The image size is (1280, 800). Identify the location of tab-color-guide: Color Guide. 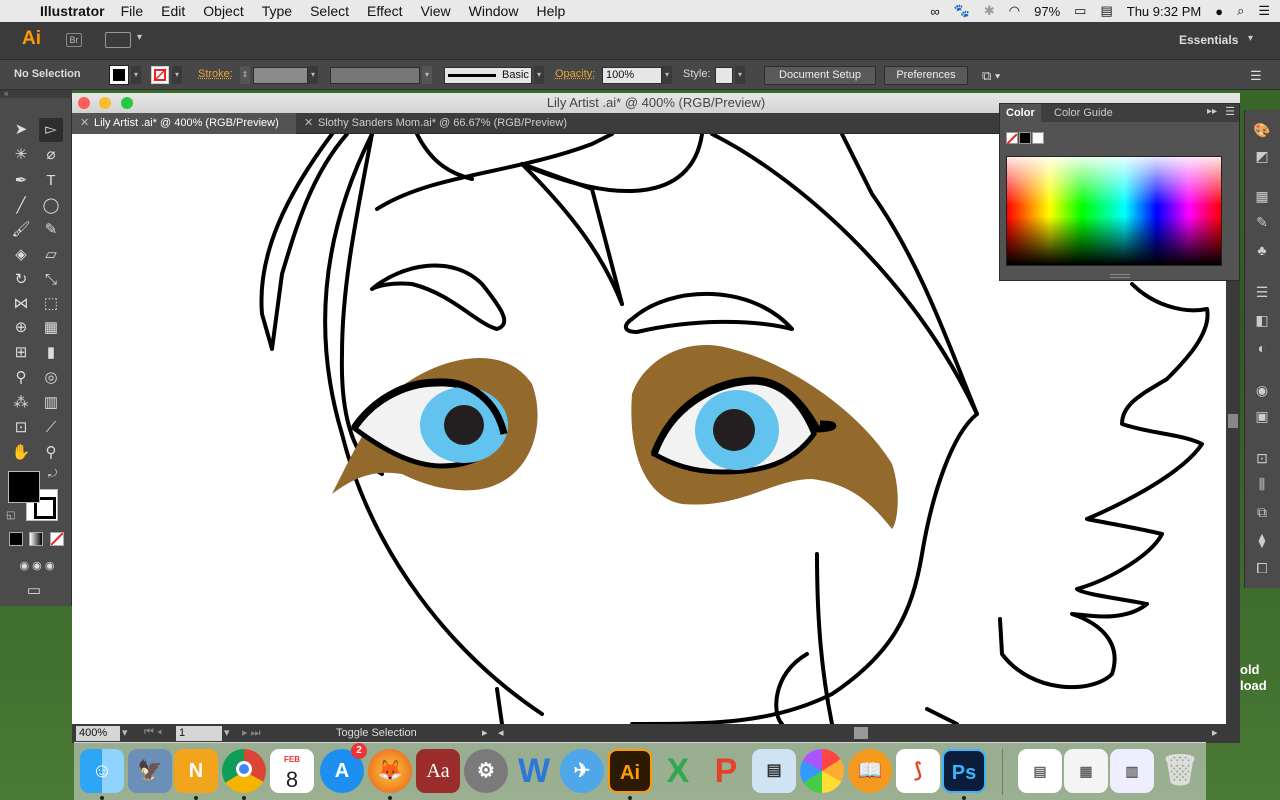
(1083, 113).